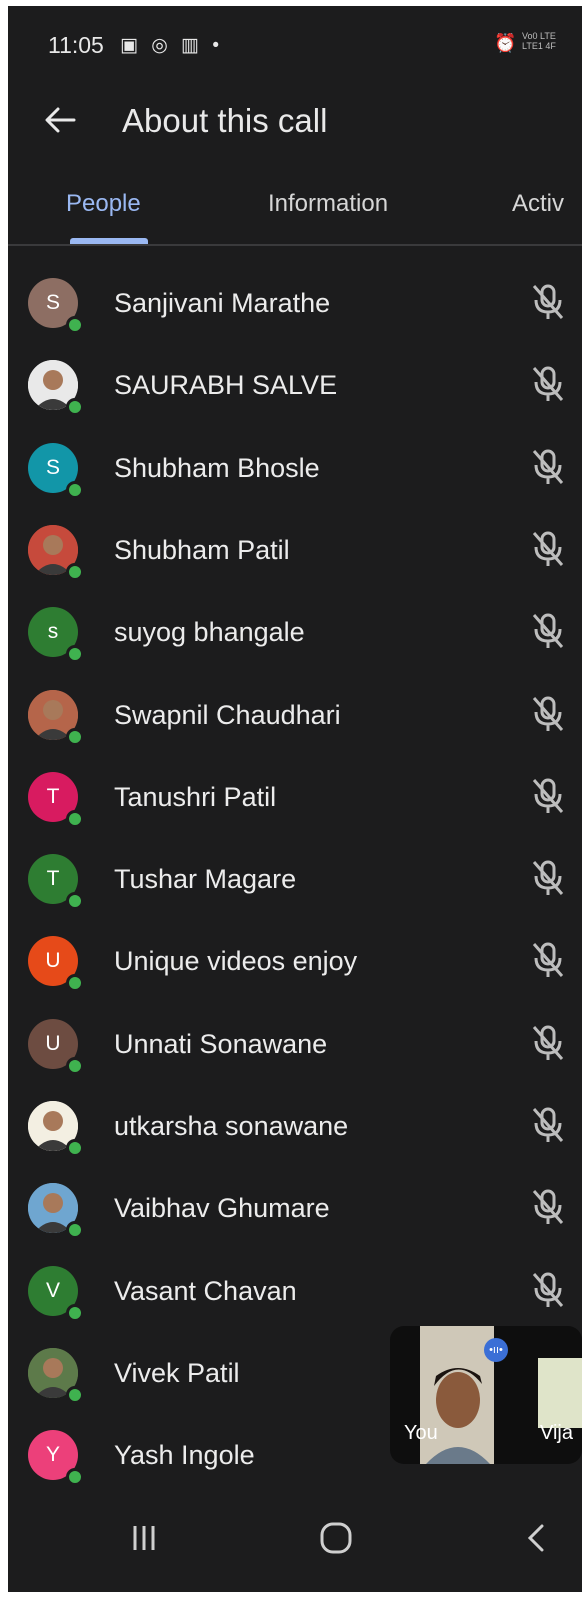  What do you see at coordinates (505, 43) in the screenshot?
I see `alarm-icon: ⏰` at bounding box center [505, 43].